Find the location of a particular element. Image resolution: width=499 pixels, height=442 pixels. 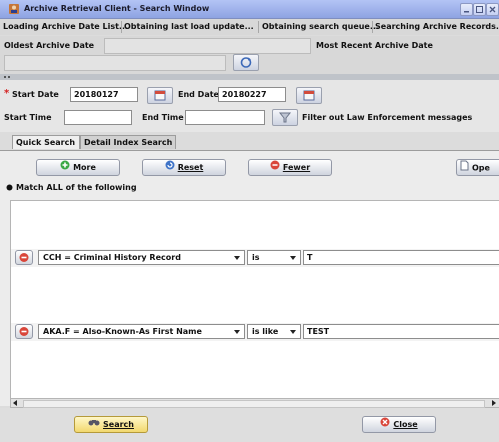

open-button: Ope is located at coordinates (477, 167).